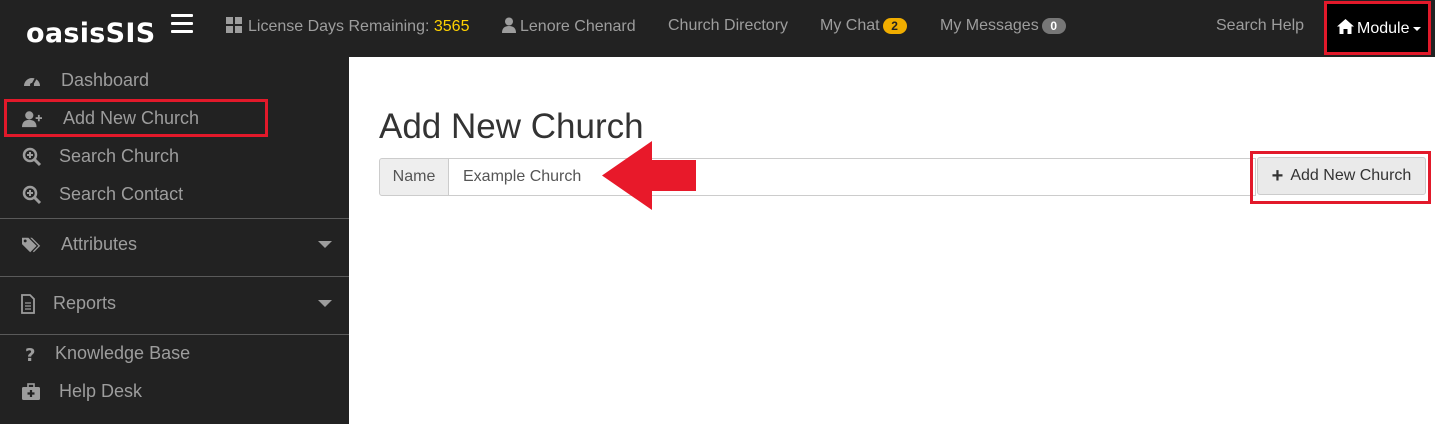  I want to click on question-icon: ?, so click(30, 354).